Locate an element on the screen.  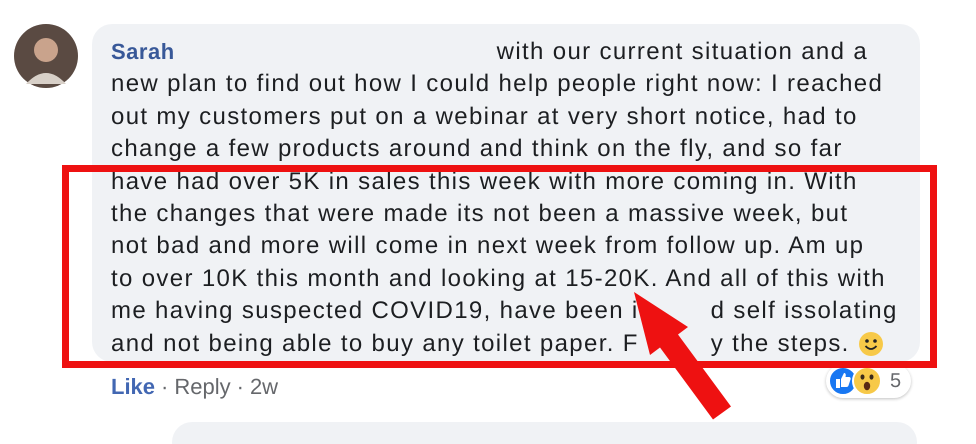
comment-text: and not being able to buy any toilet paper. F y the steps. is located at coordinates (510, 344).